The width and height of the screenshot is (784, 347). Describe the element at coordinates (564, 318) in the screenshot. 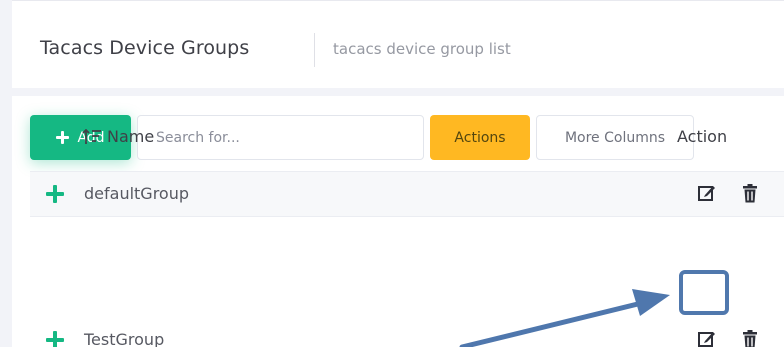

I see `annotation-arrow` at that location.